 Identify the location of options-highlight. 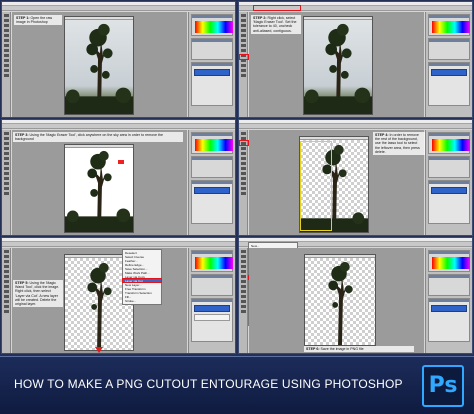
(277, 8).